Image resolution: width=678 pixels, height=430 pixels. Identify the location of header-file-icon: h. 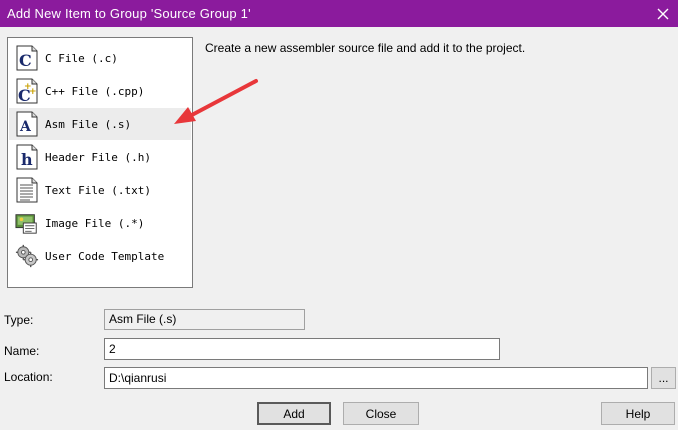
(27, 157).